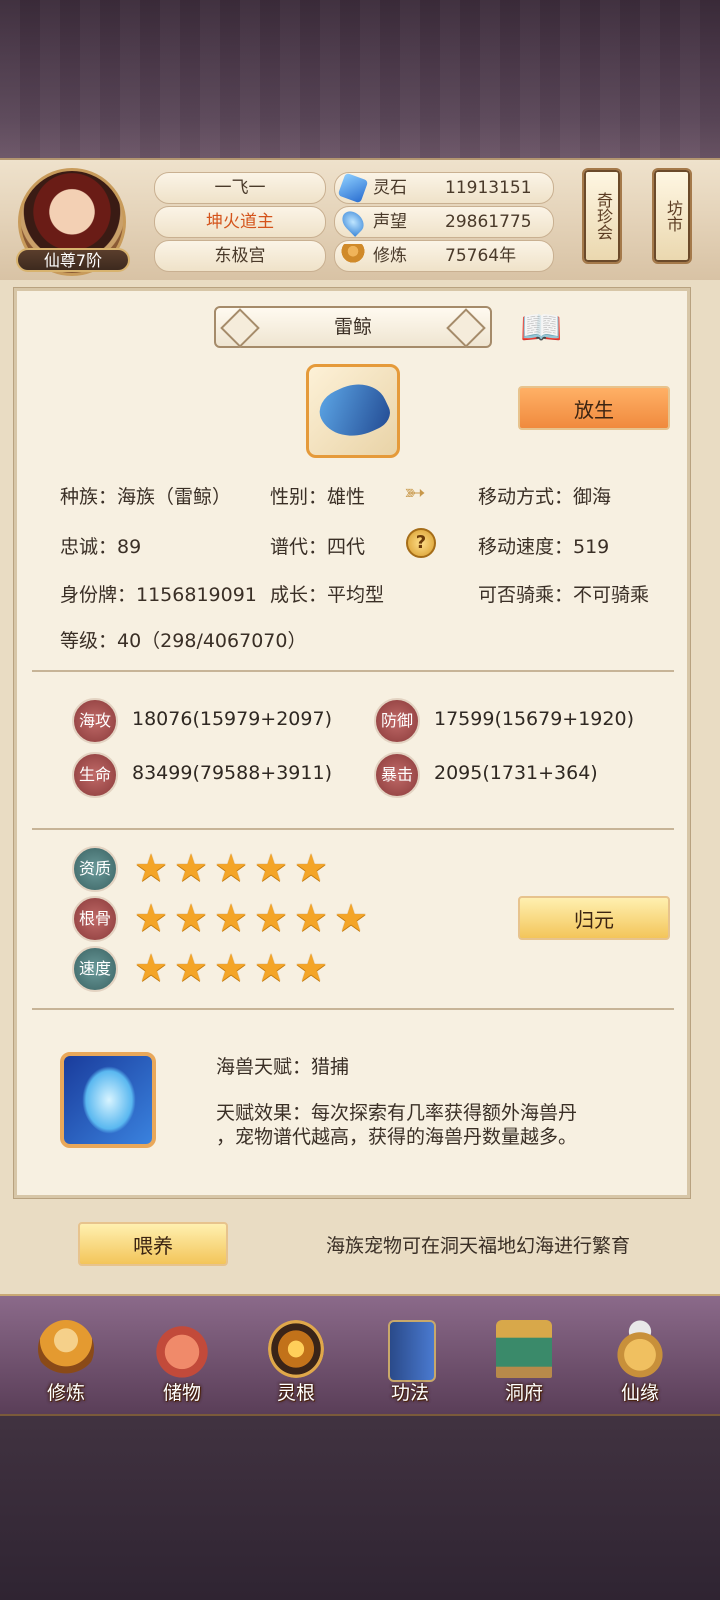 The image size is (720, 1600). What do you see at coordinates (360, 80) in the screenshot?
I see `top-decoration` at bounding box center [360, 80].